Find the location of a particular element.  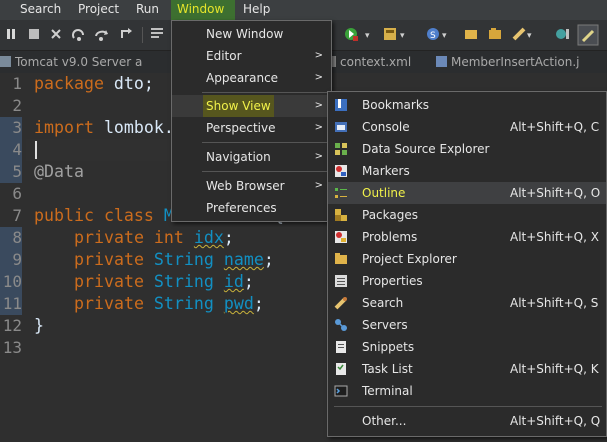

brush-dropdown-icon: ▾ is located at coordinates (529, 36).